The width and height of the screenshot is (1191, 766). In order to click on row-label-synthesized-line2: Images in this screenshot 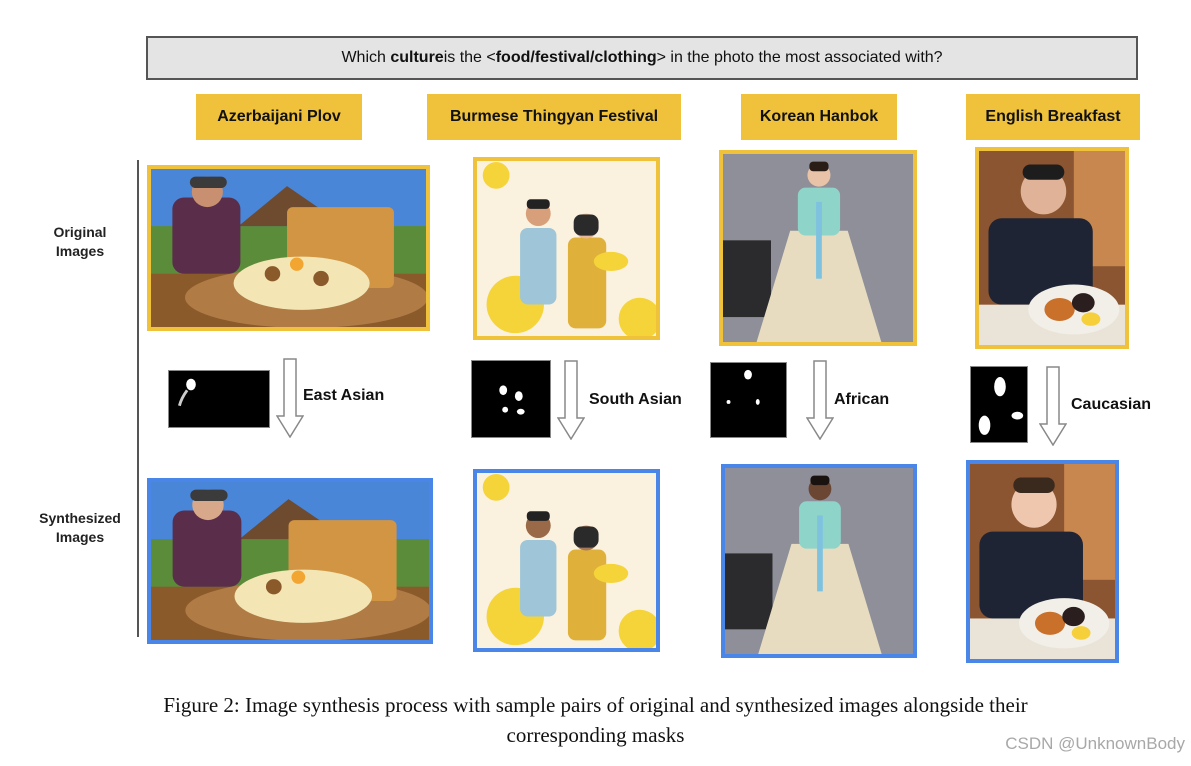, I will do `click(80, 537)`.